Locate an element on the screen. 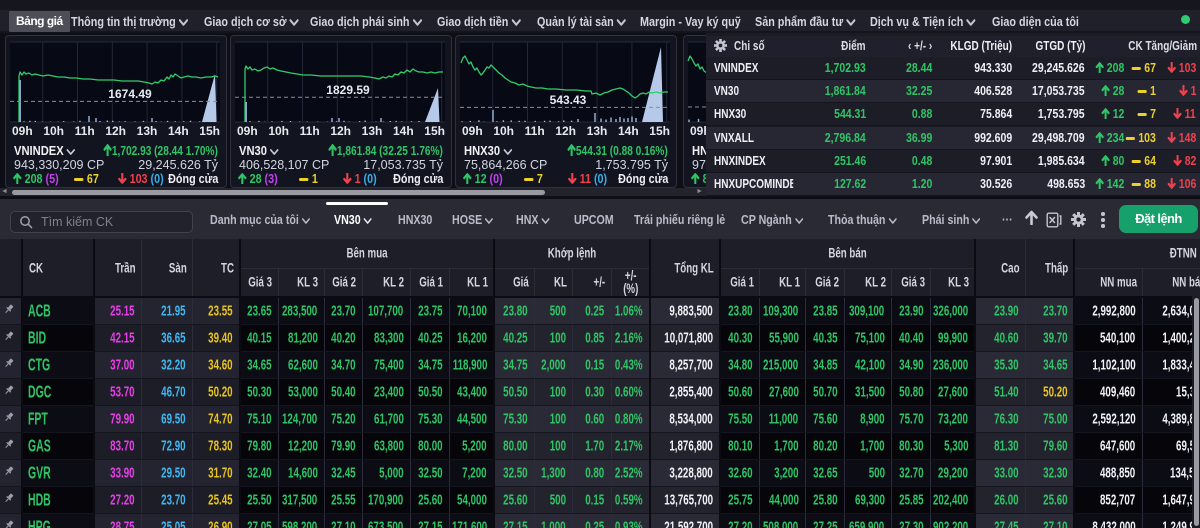  svg-text: 1674.49 is located at coordinates (130, 94).